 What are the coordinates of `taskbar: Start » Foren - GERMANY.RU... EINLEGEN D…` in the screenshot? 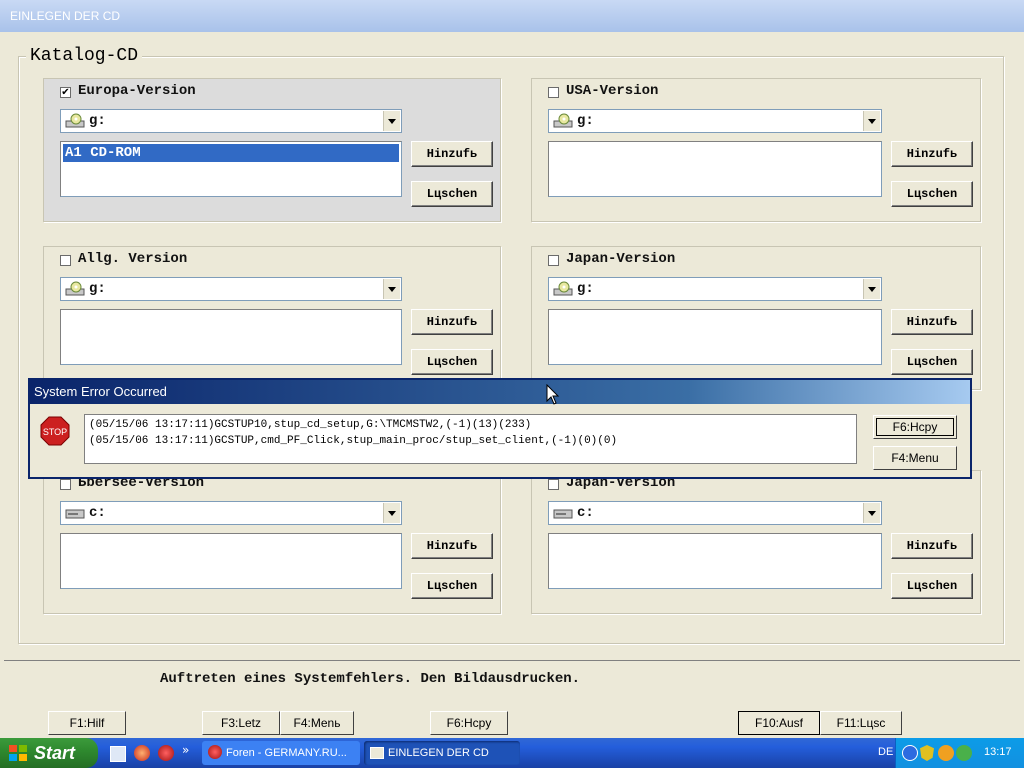 It's located at (512, 753).